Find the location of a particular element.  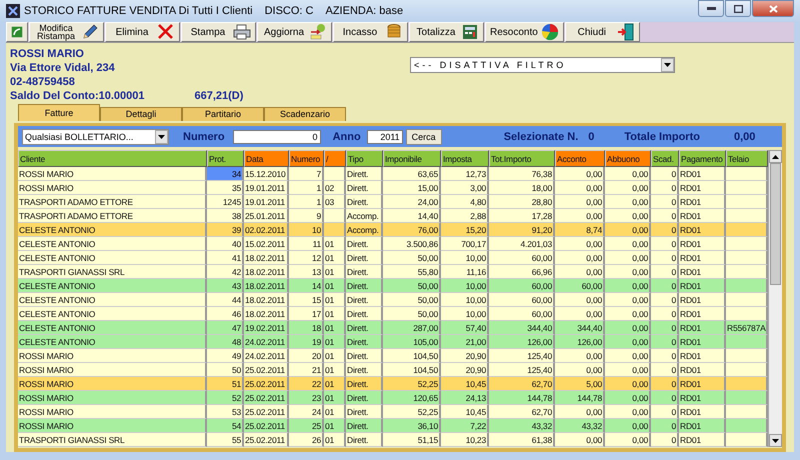

close-button is located at coordinates (773, 8).